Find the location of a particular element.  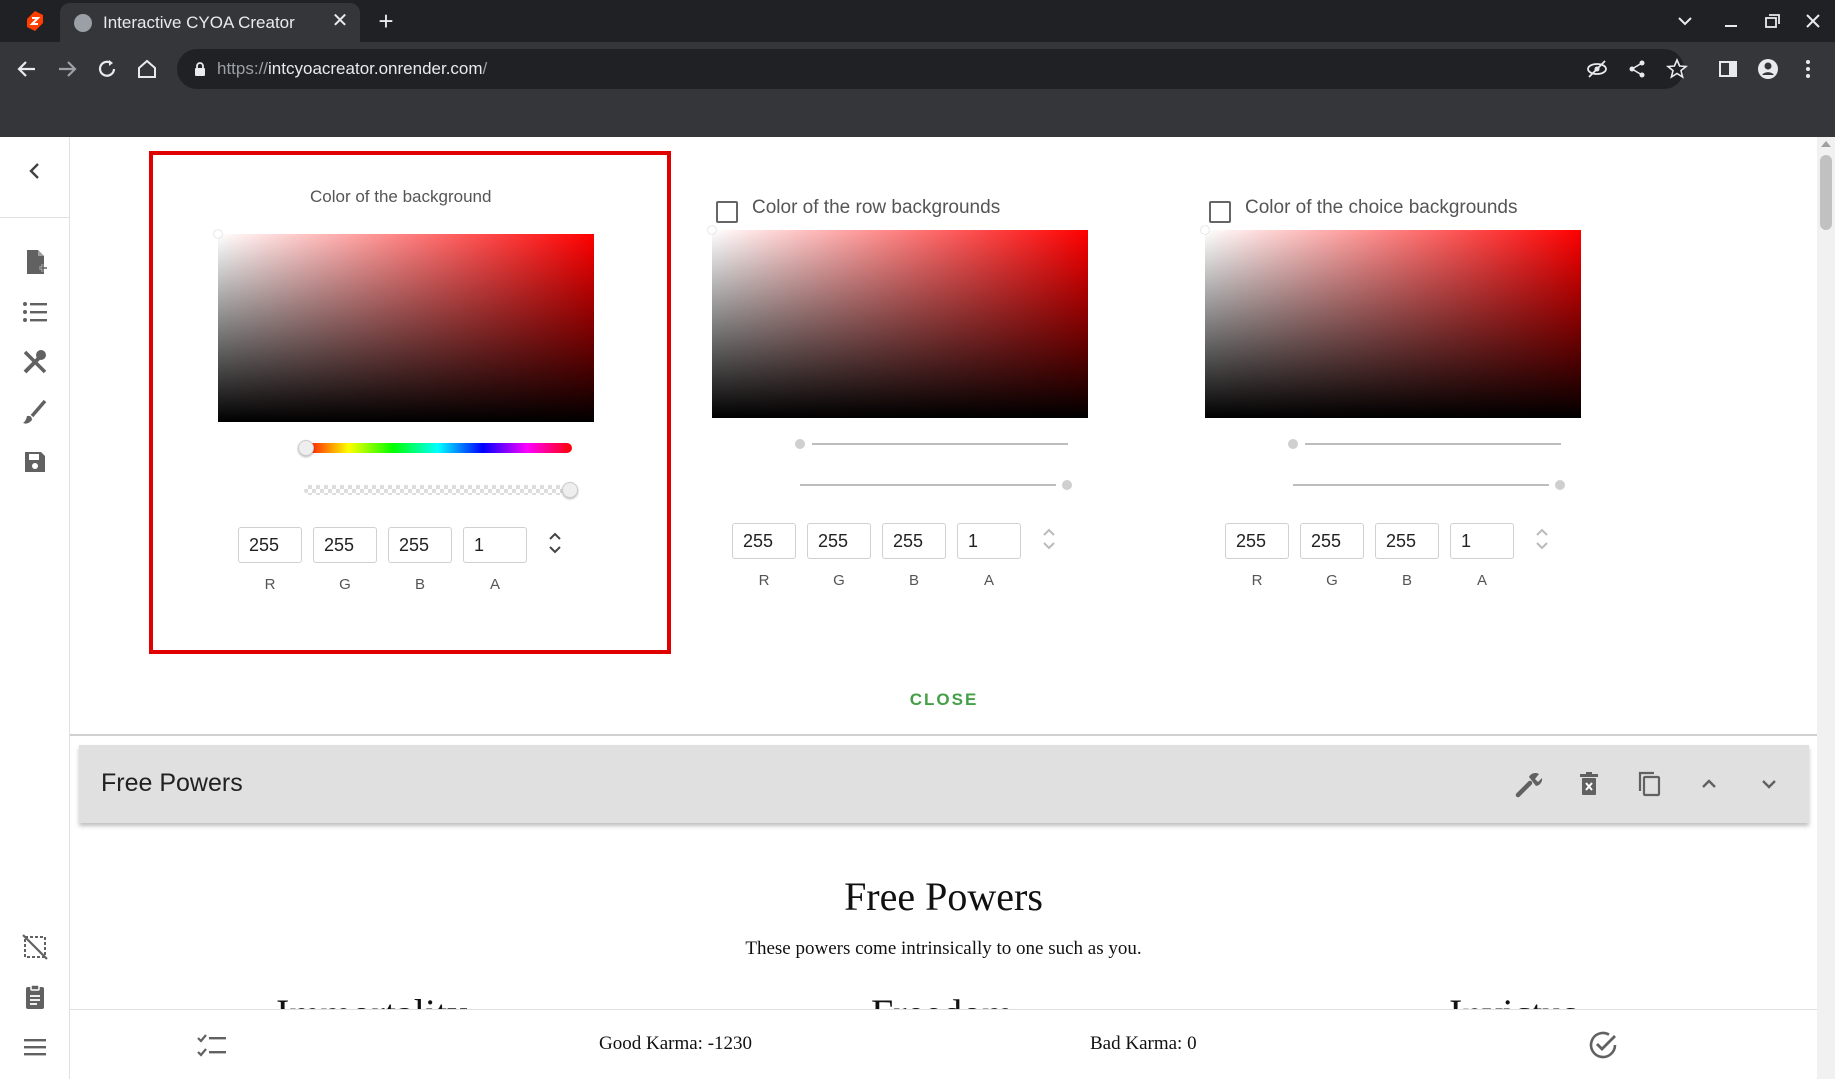

browser-menu-icon is located at coordinates (1808, 69).